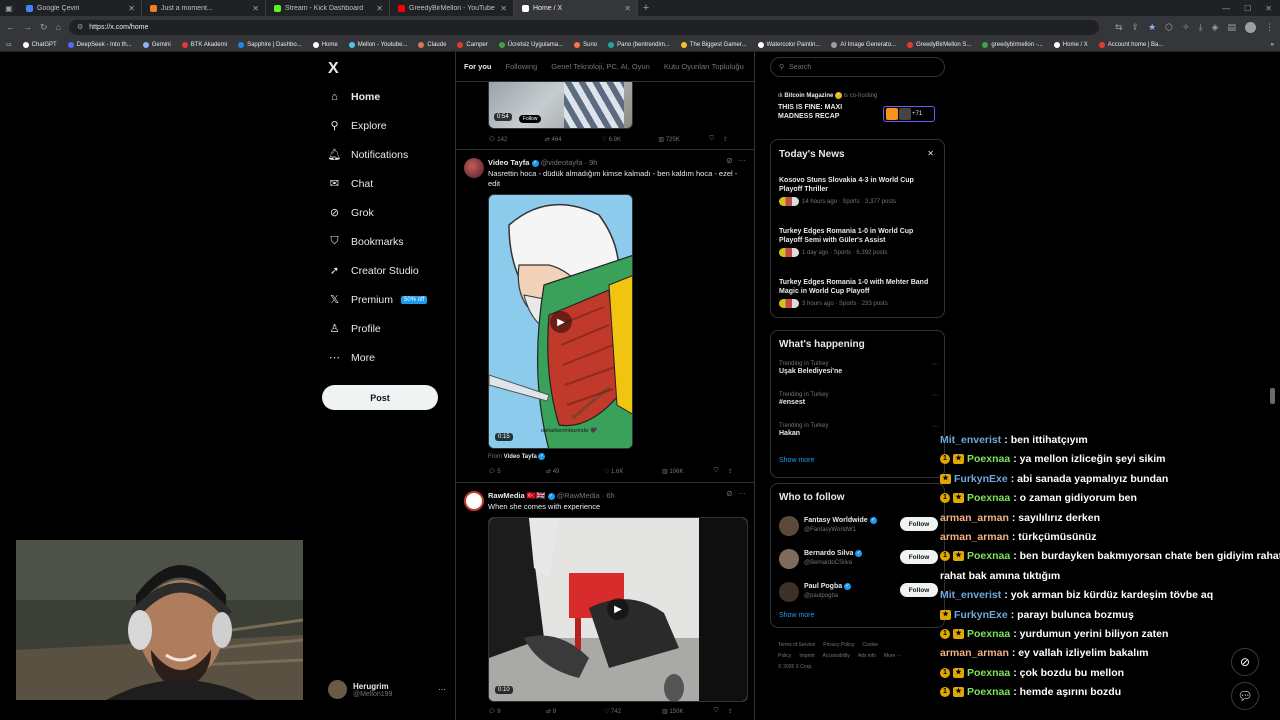 The height and width of the screenshot is (720, 1280). What do you see at coordinates (516, 139) in the screenshot?
I see `reply-button: 💬︎ 142` at bounding box center [516, 139].